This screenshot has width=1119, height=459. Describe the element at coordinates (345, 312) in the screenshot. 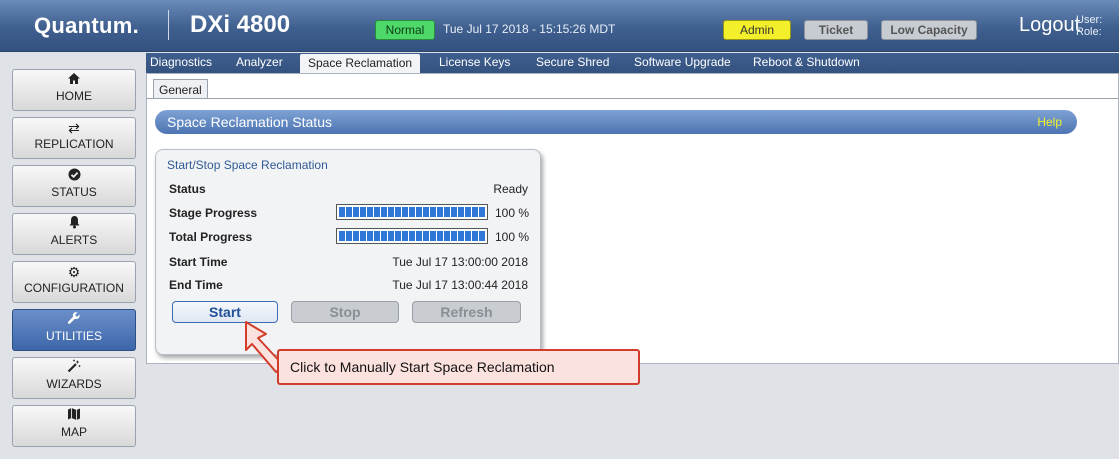

I see `stop-button: Stop` at that location.